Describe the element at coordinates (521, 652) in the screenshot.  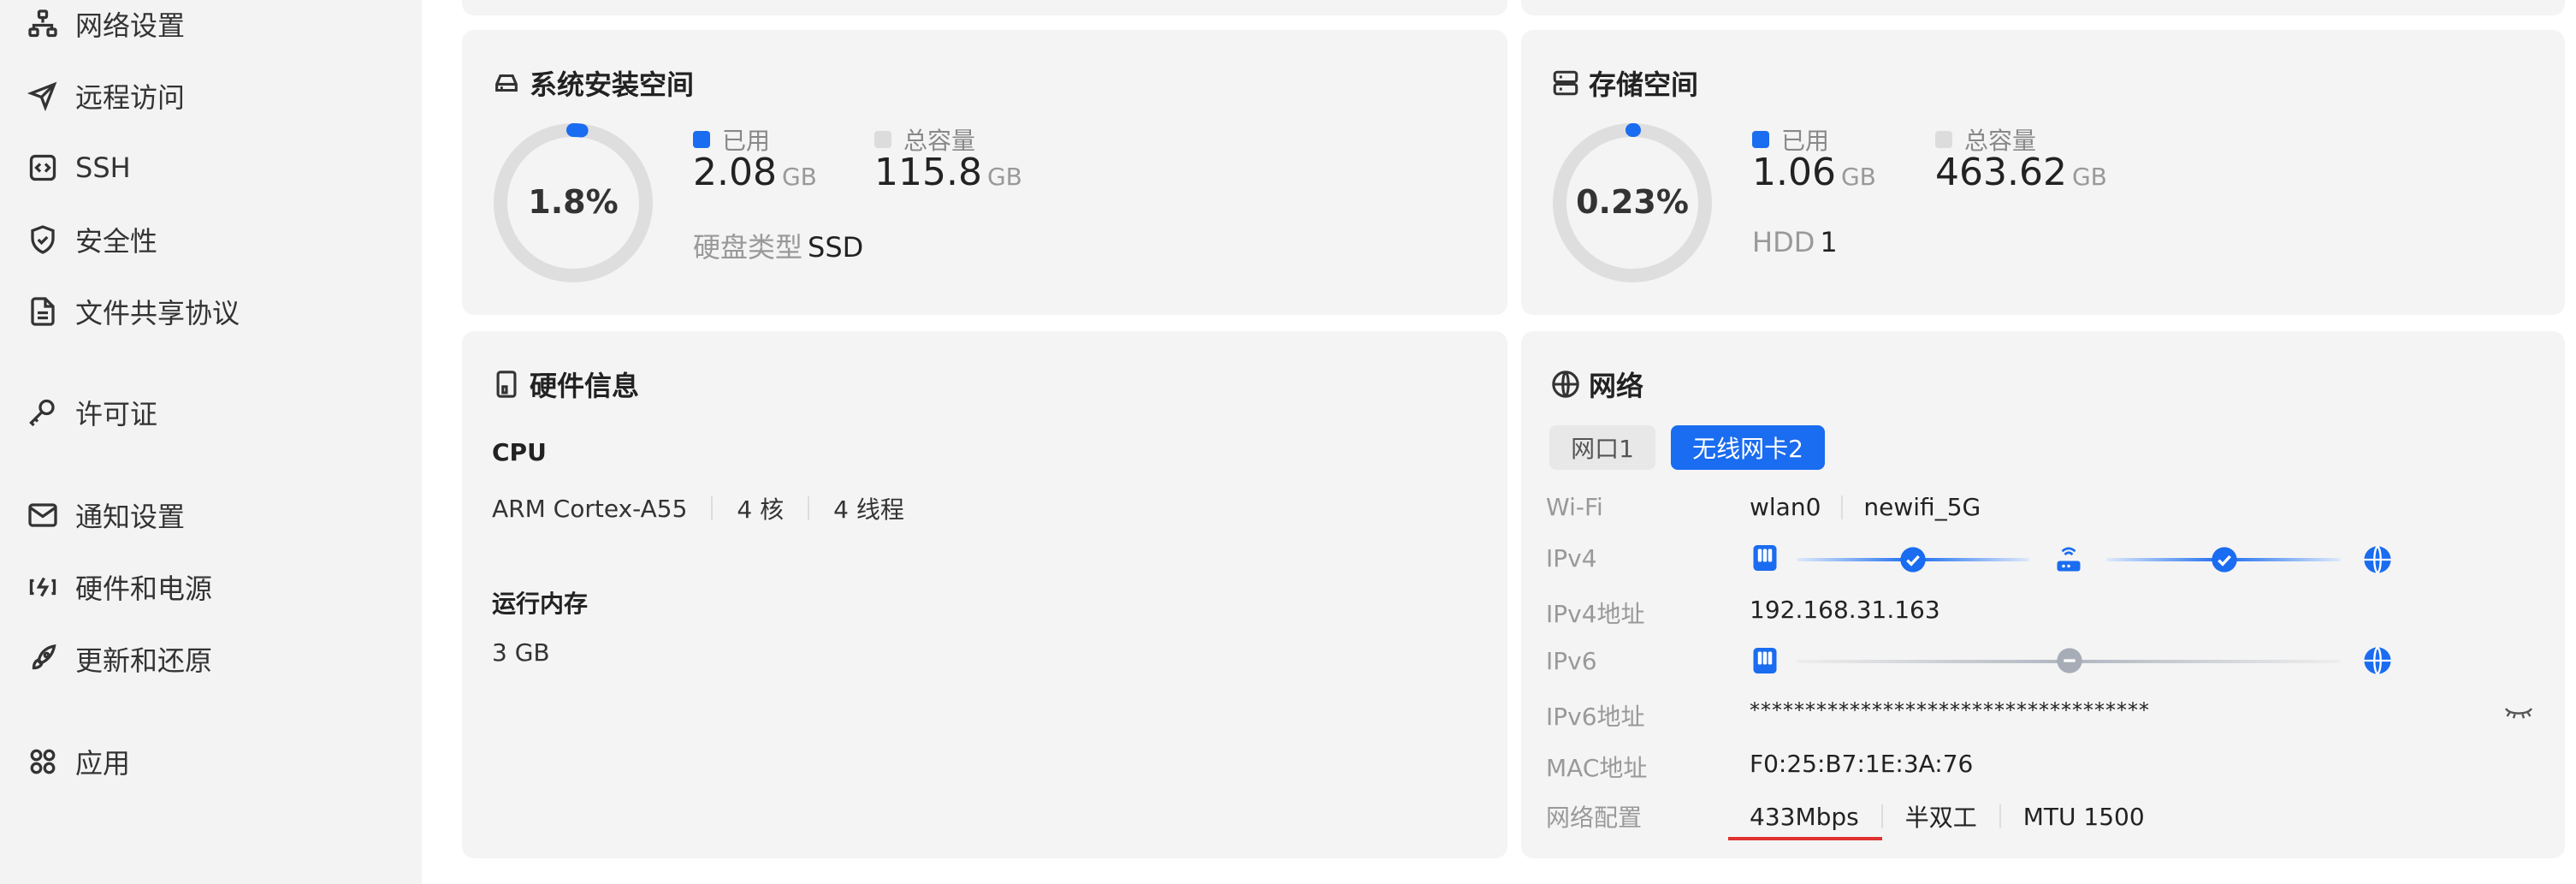
I see `memory-value: 3 GB` at that location.